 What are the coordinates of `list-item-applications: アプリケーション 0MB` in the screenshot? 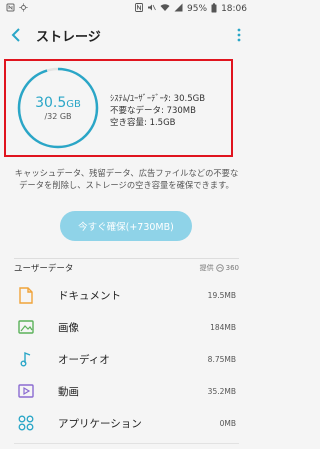 It's located at (126, 423).